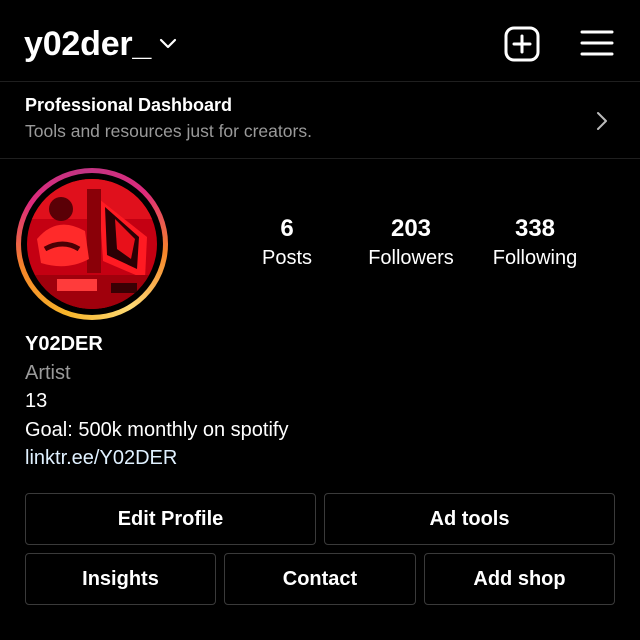 The width and height of the screenshot is (640, 640). I want to click on ad-tools-button: Ad tools, so click(469, 519).